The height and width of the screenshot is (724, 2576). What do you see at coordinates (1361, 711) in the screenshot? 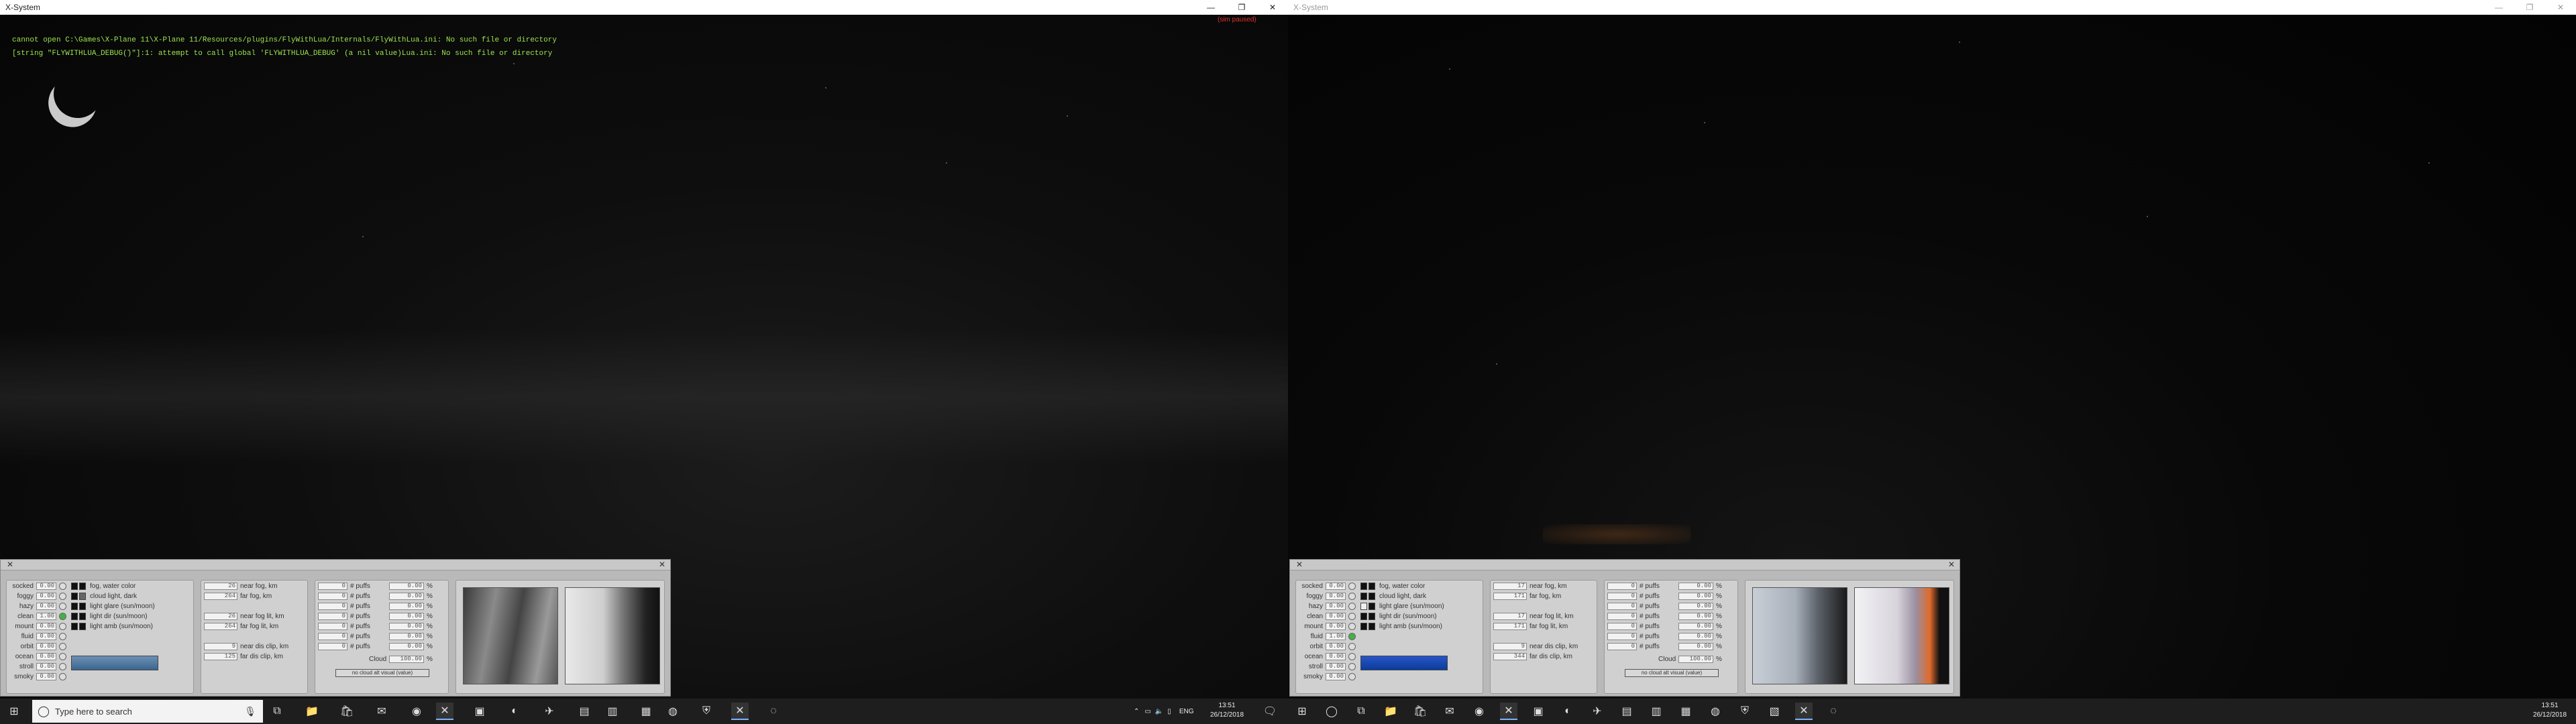
I see `task-view-icon: ⧉` at bounding box center [1361, 711].